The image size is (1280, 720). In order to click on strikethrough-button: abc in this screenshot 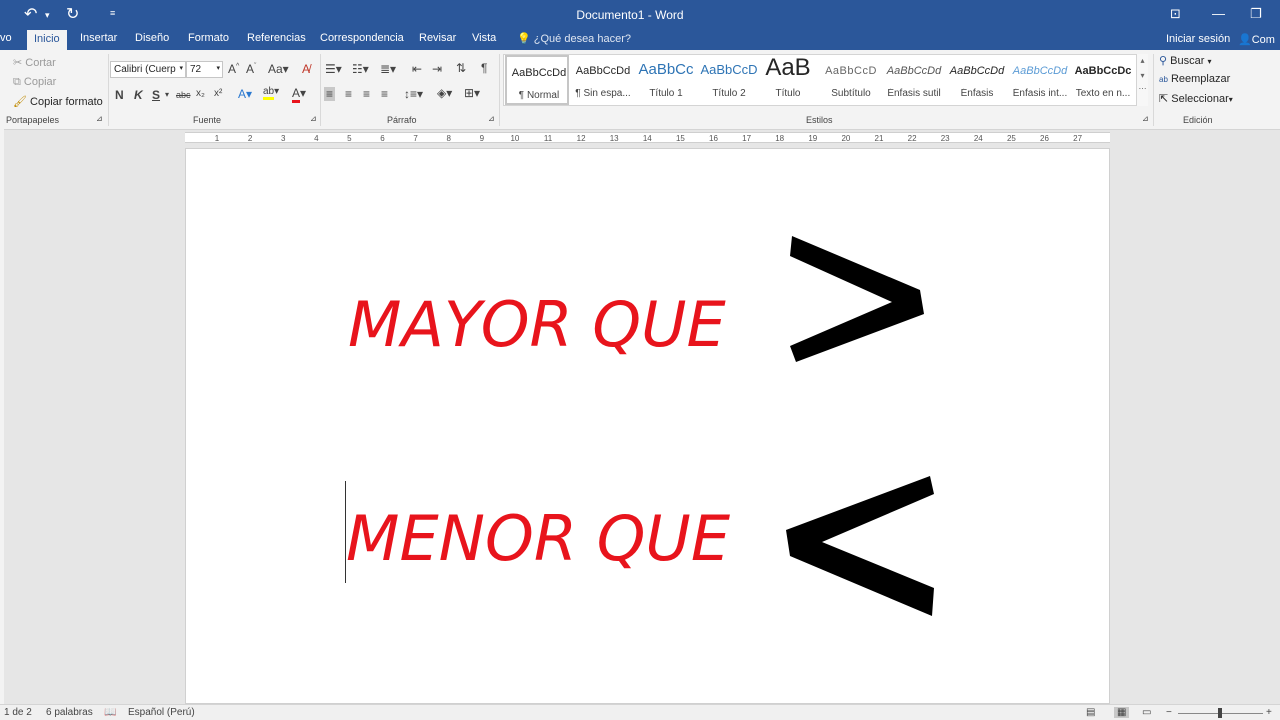, I will do `click(183, 95)`.